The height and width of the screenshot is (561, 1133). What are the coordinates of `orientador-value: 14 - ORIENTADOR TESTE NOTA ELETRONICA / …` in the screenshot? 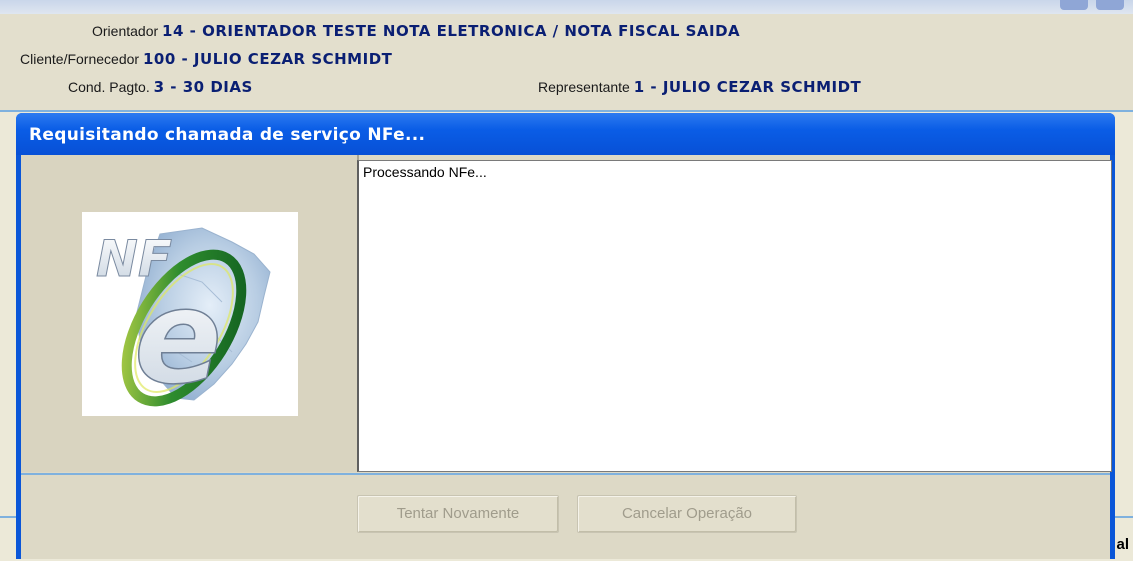 It's located at (451, 31).